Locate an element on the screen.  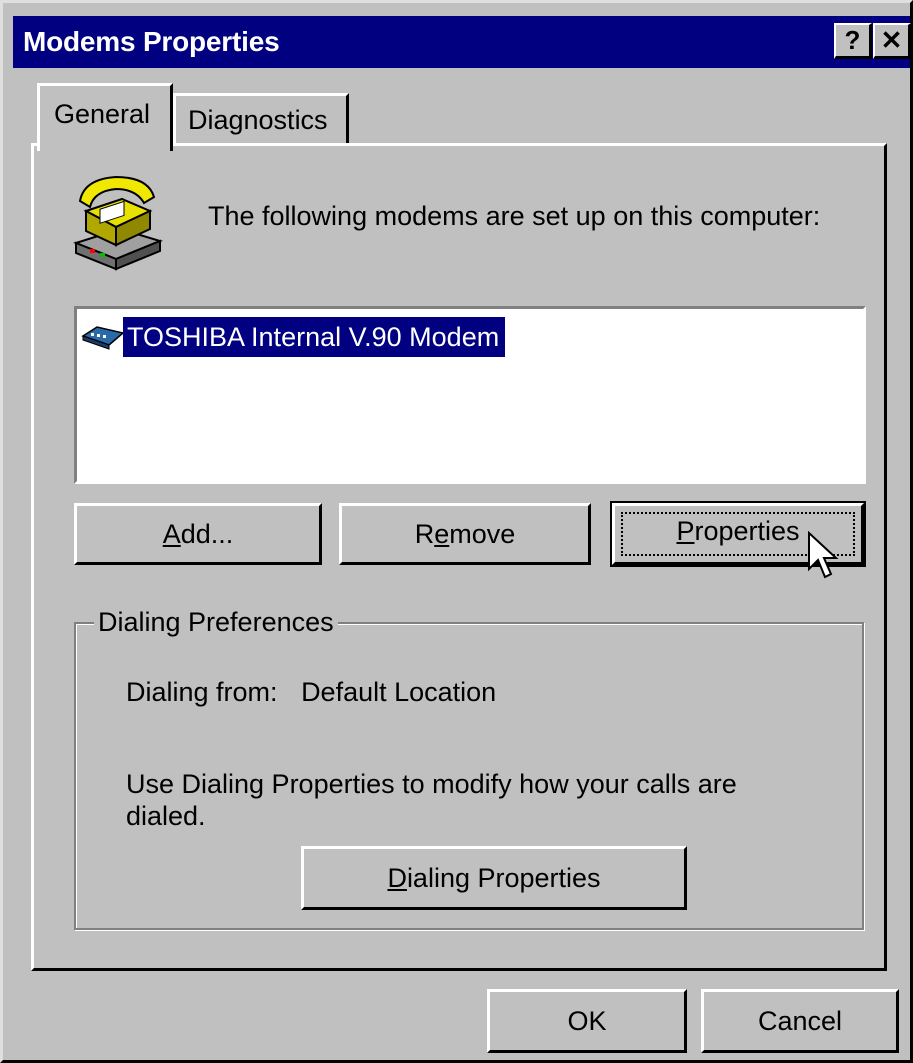
group-title: Dialing Preferences is located at coordinates (216, 622).